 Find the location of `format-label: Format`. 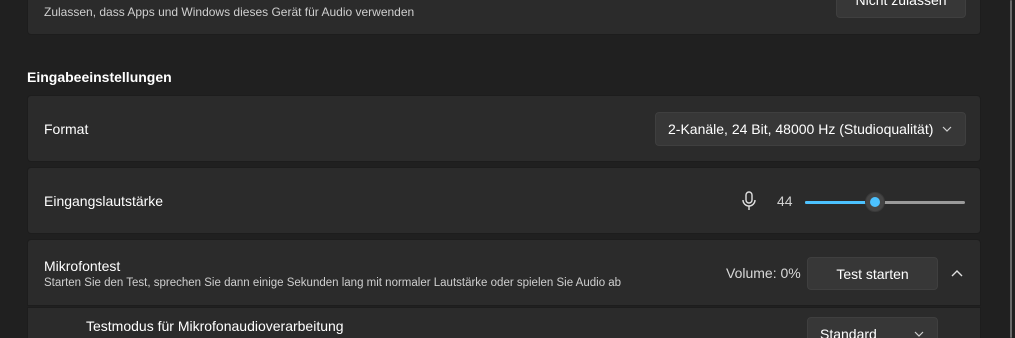

format-label: Format is located at coordinates (66, 129).